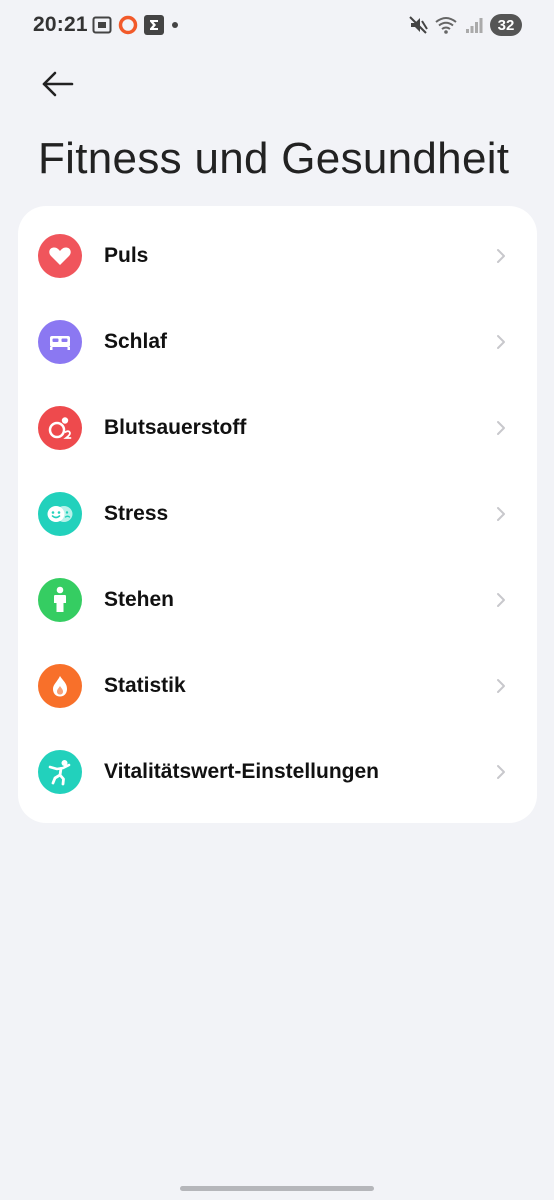 The width and height of the screenshot is (554, 1200). I want to click on home-indicator, so click(277, 1188).